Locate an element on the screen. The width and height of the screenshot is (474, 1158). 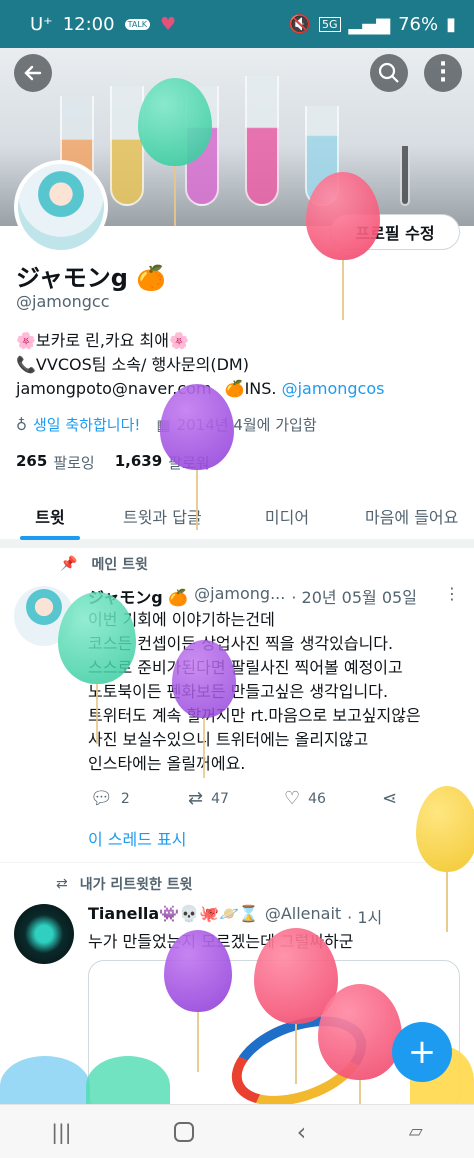
network-label: 5G is located at coordinates (330, 24).